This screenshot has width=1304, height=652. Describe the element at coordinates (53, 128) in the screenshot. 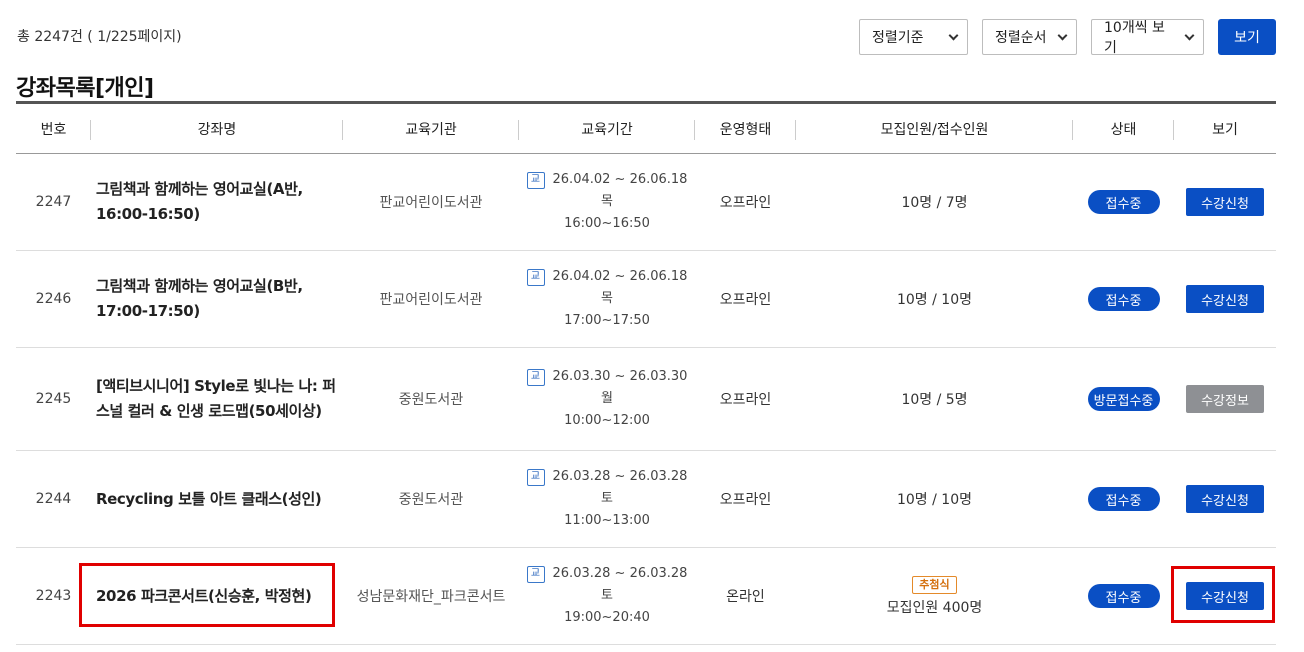

I see `header-no: 번호` at that location.